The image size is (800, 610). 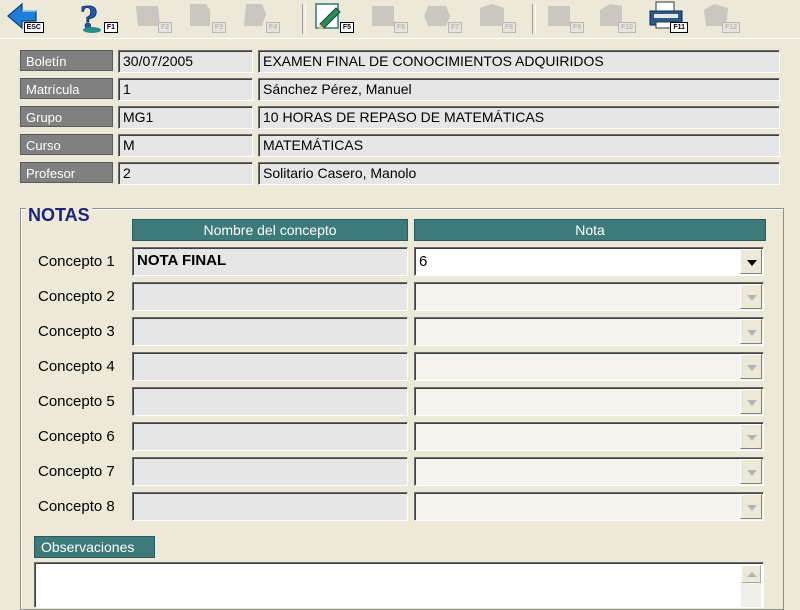 I want to click on concept-row-3: Concepto 3, so click(x=400, y=332).